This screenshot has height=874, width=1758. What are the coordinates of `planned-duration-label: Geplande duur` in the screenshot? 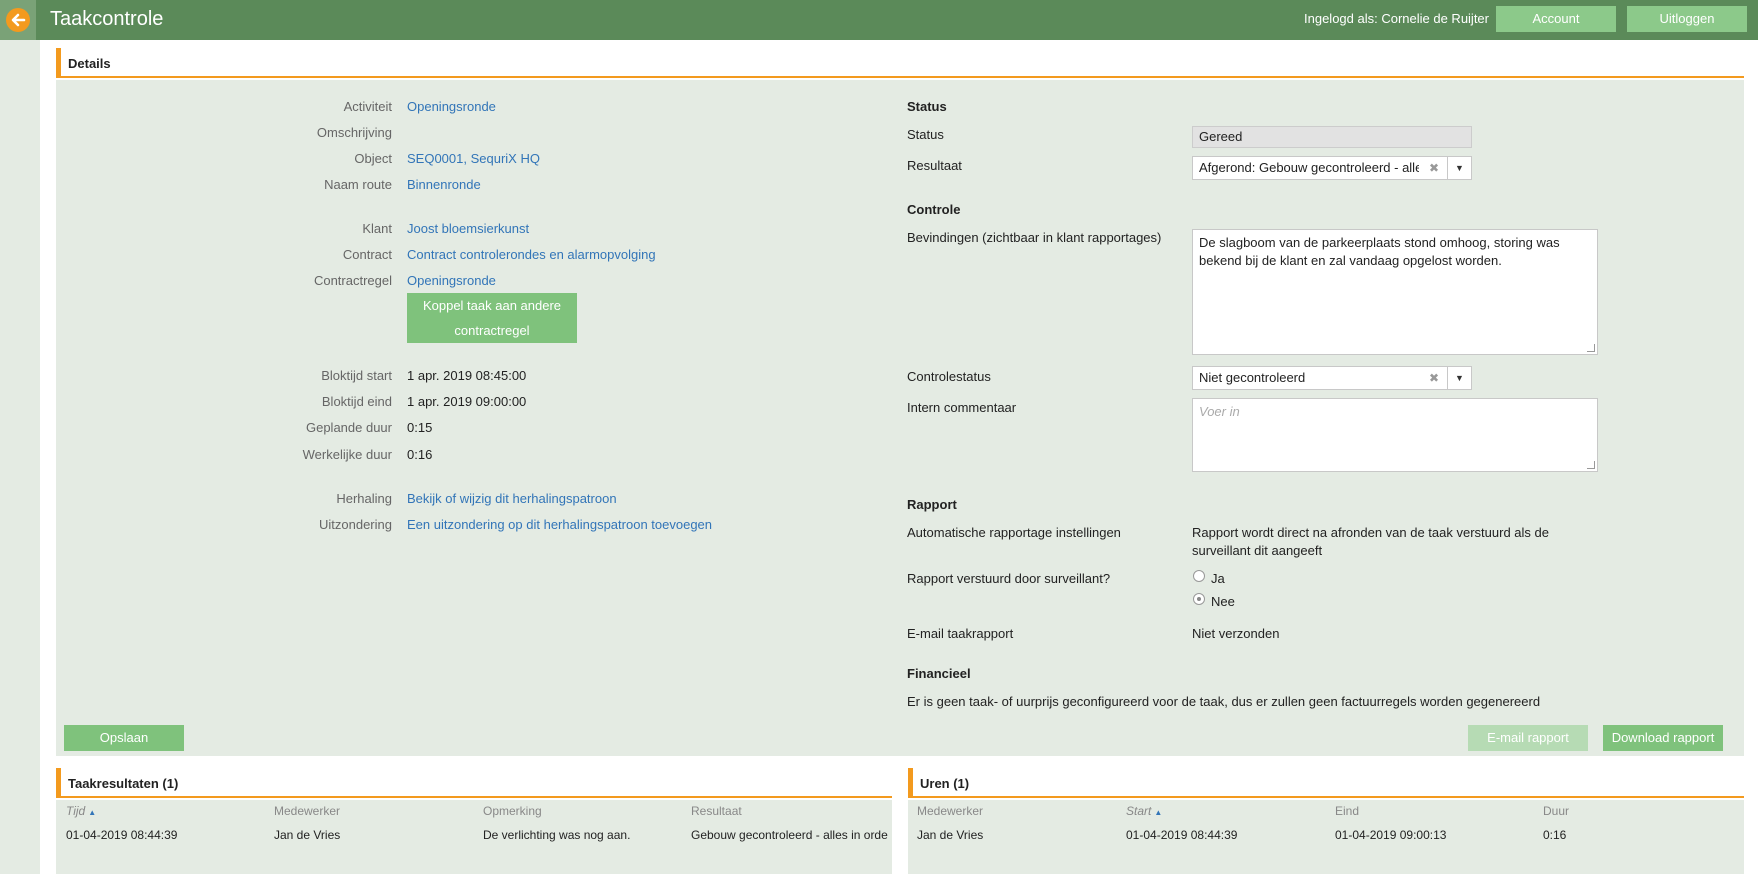 It's located at (348, 427).